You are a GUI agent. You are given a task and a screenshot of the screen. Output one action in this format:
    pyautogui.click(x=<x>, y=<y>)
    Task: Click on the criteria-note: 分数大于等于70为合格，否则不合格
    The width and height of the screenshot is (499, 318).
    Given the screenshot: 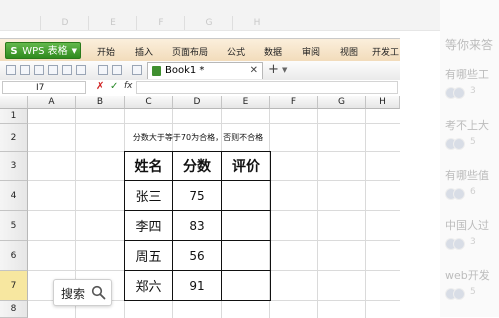 What is the action you would take?
    pyautogui.click(x=198, y=137)
    